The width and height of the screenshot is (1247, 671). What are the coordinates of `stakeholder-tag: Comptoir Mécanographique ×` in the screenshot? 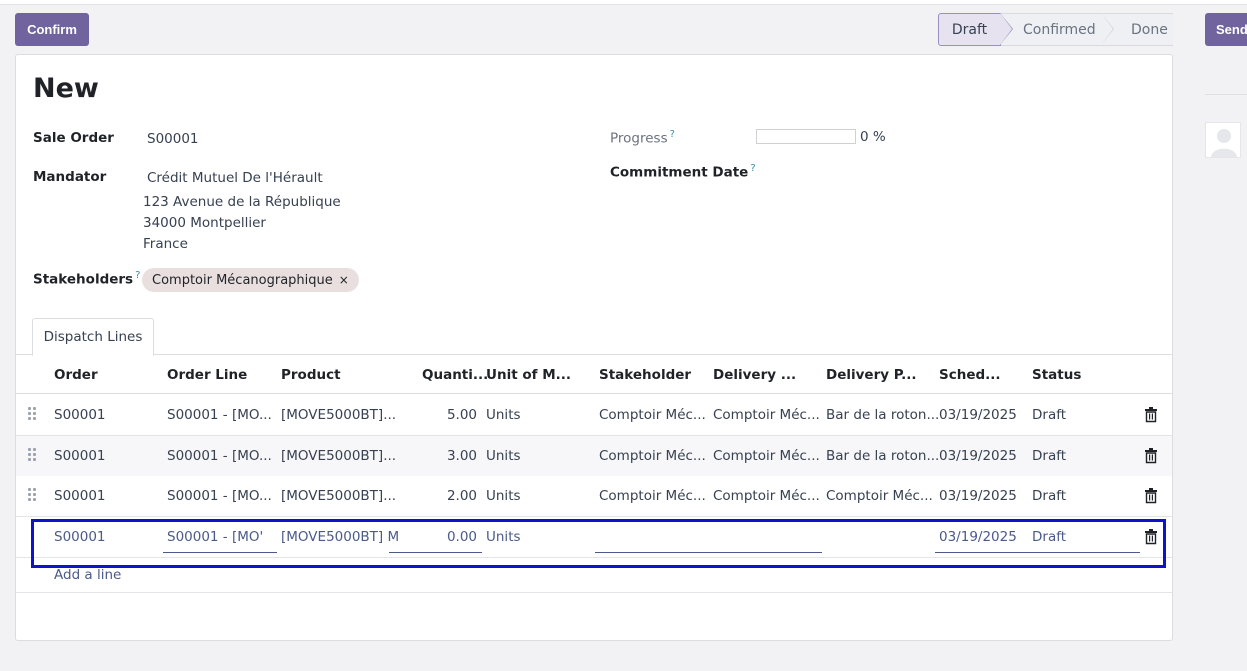 It's located at (250, 280).